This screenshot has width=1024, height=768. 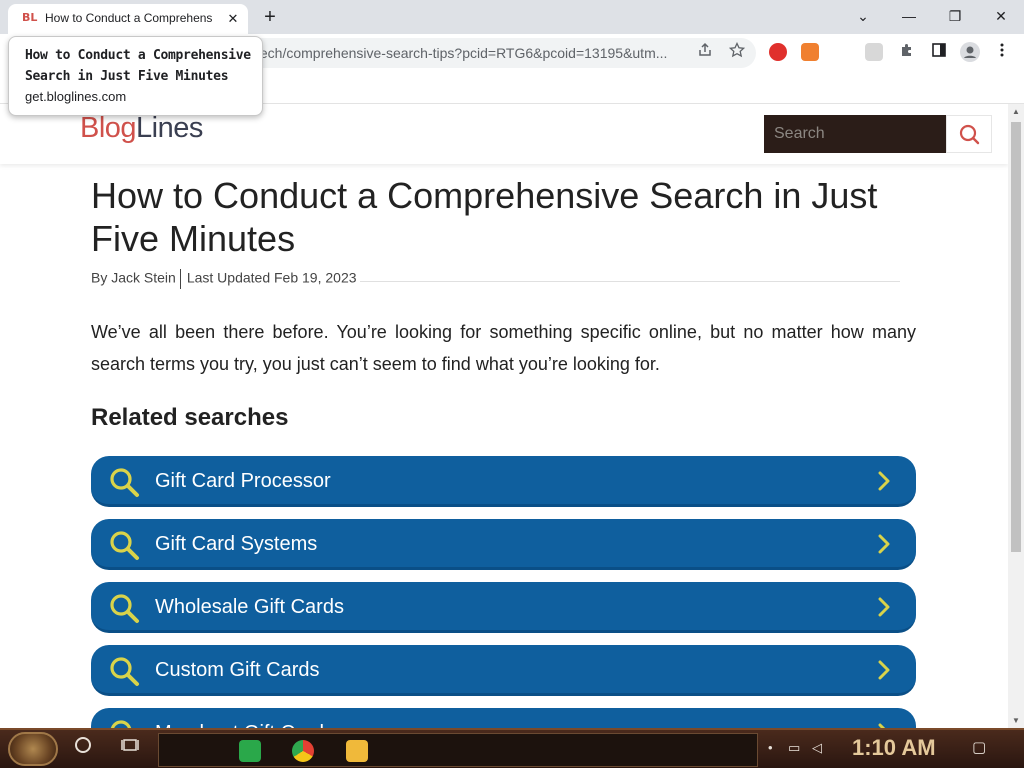 What do you see at coordinates (970, 53) in the screenshot?
I see `profile-avatar-icon` at bounding box center [970, 53].